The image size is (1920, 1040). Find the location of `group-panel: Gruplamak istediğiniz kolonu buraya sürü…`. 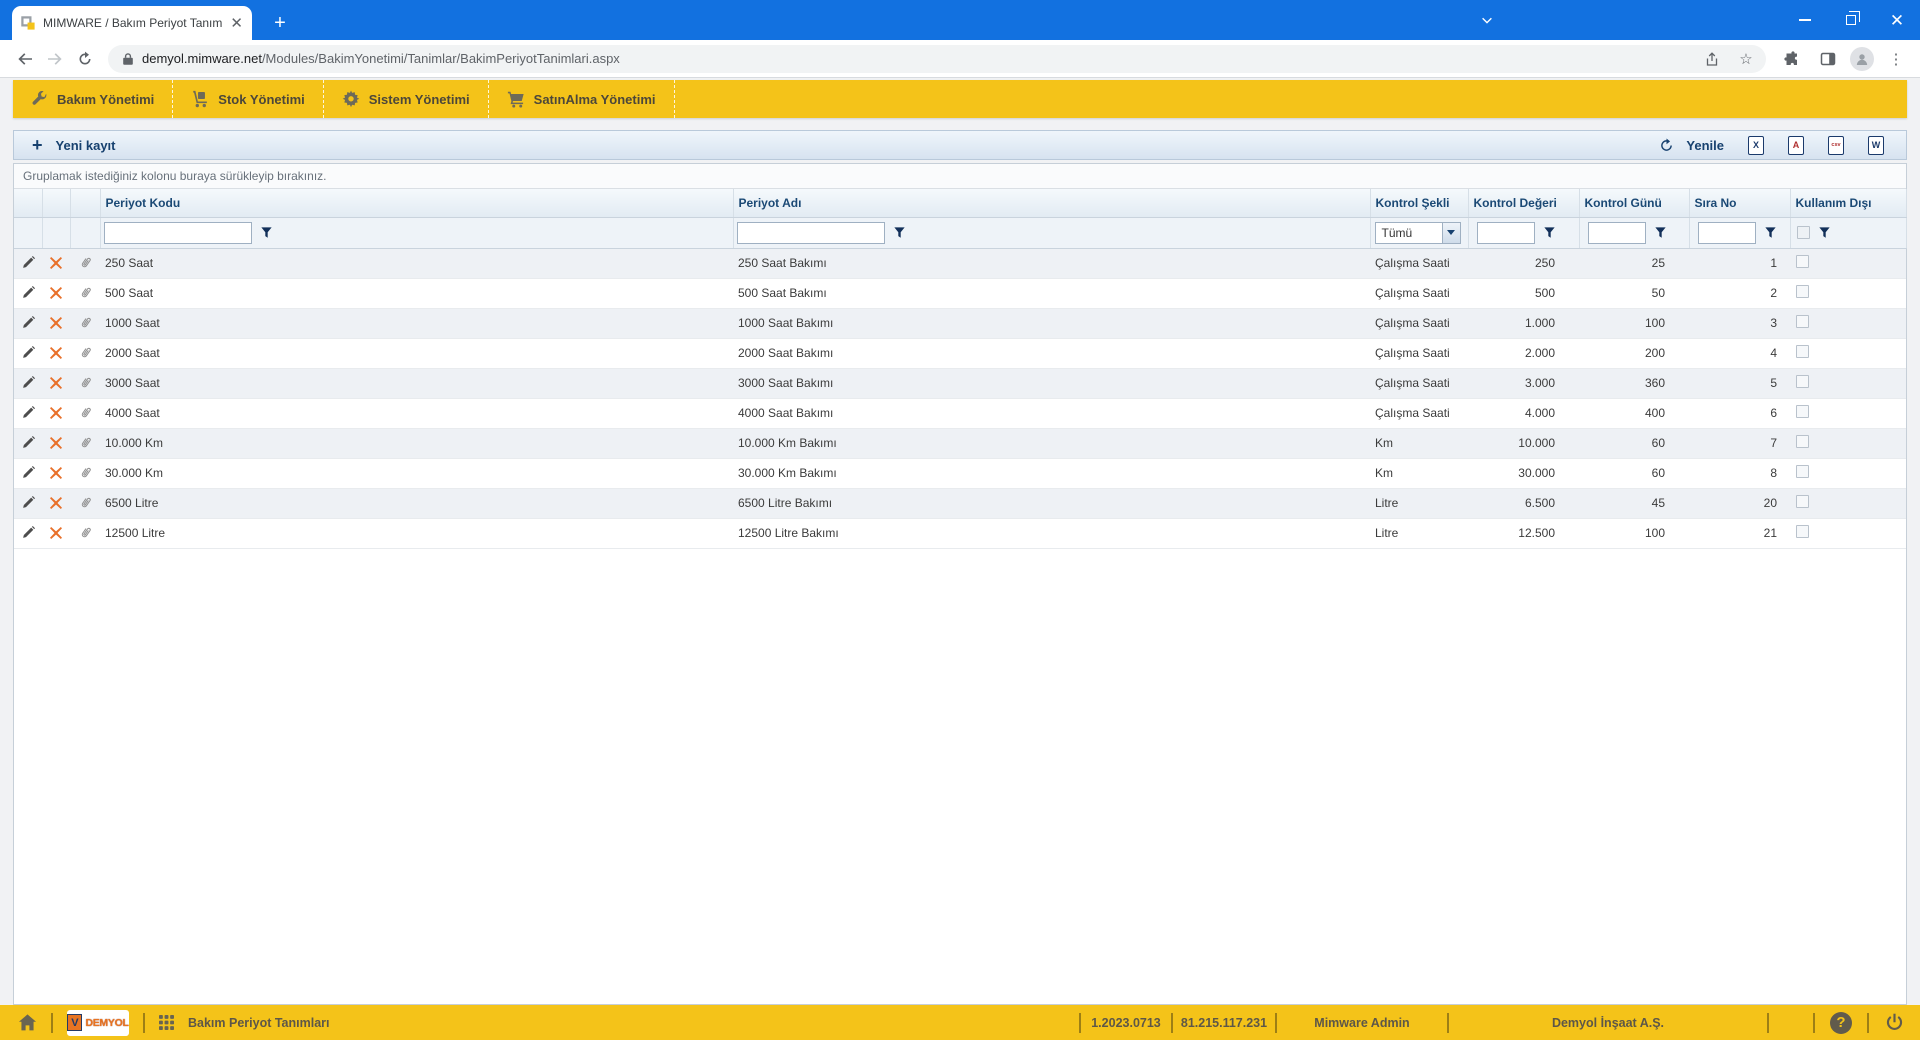

group-panel: Gruplamak istediğiniz kolonu buraya sürü… is located at coordinates (960, 176).